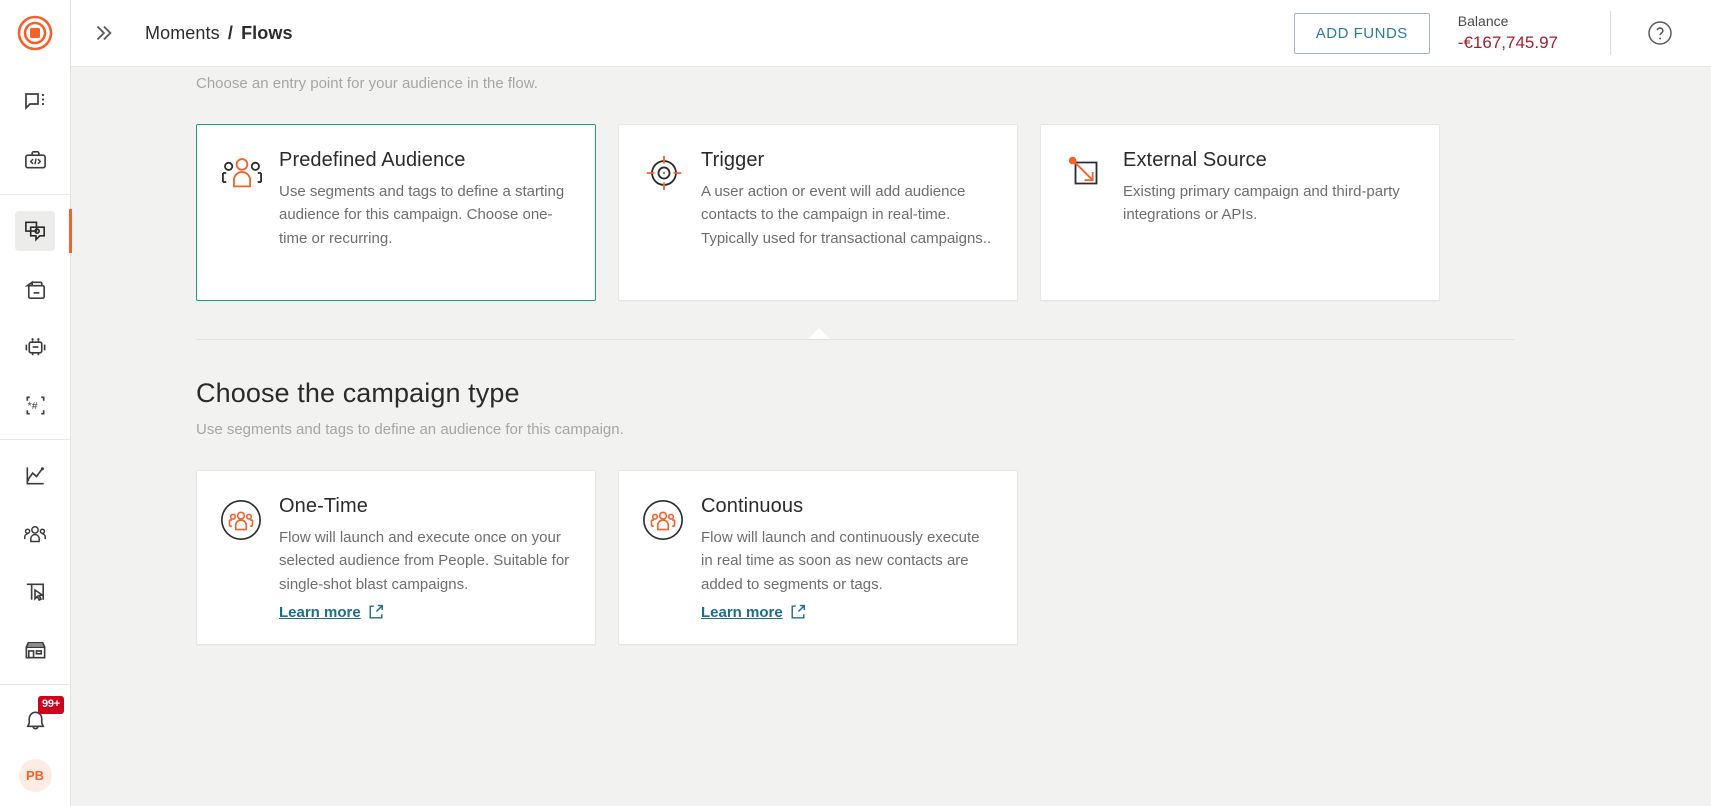 This screenshot has width=1711, height=806. Describe the element at coordinates (1610, 33) in the screenshot. I see `header-divider` at that location.